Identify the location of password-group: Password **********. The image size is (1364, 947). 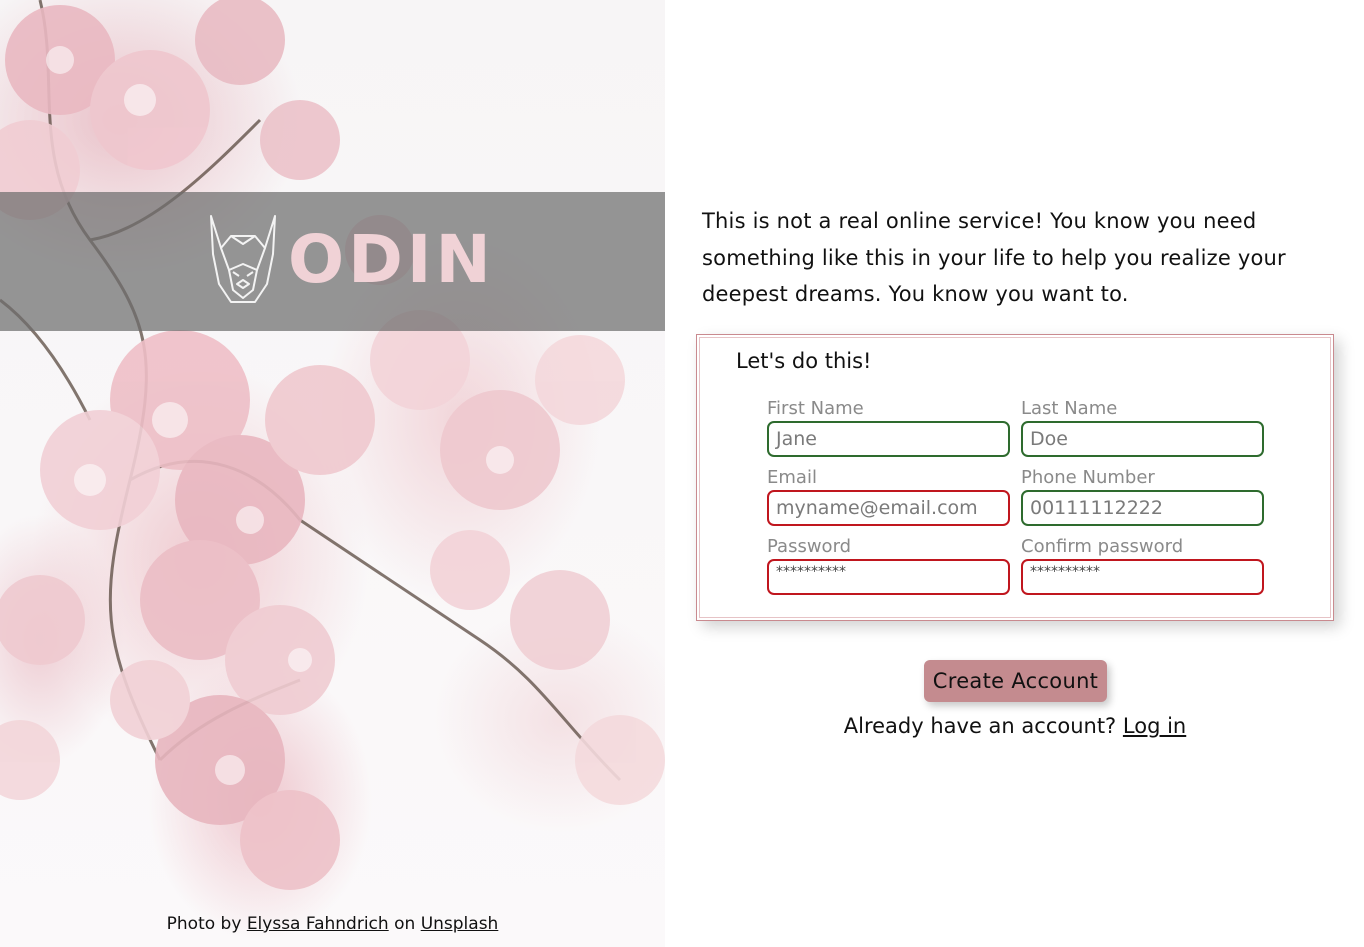
(888, 565).